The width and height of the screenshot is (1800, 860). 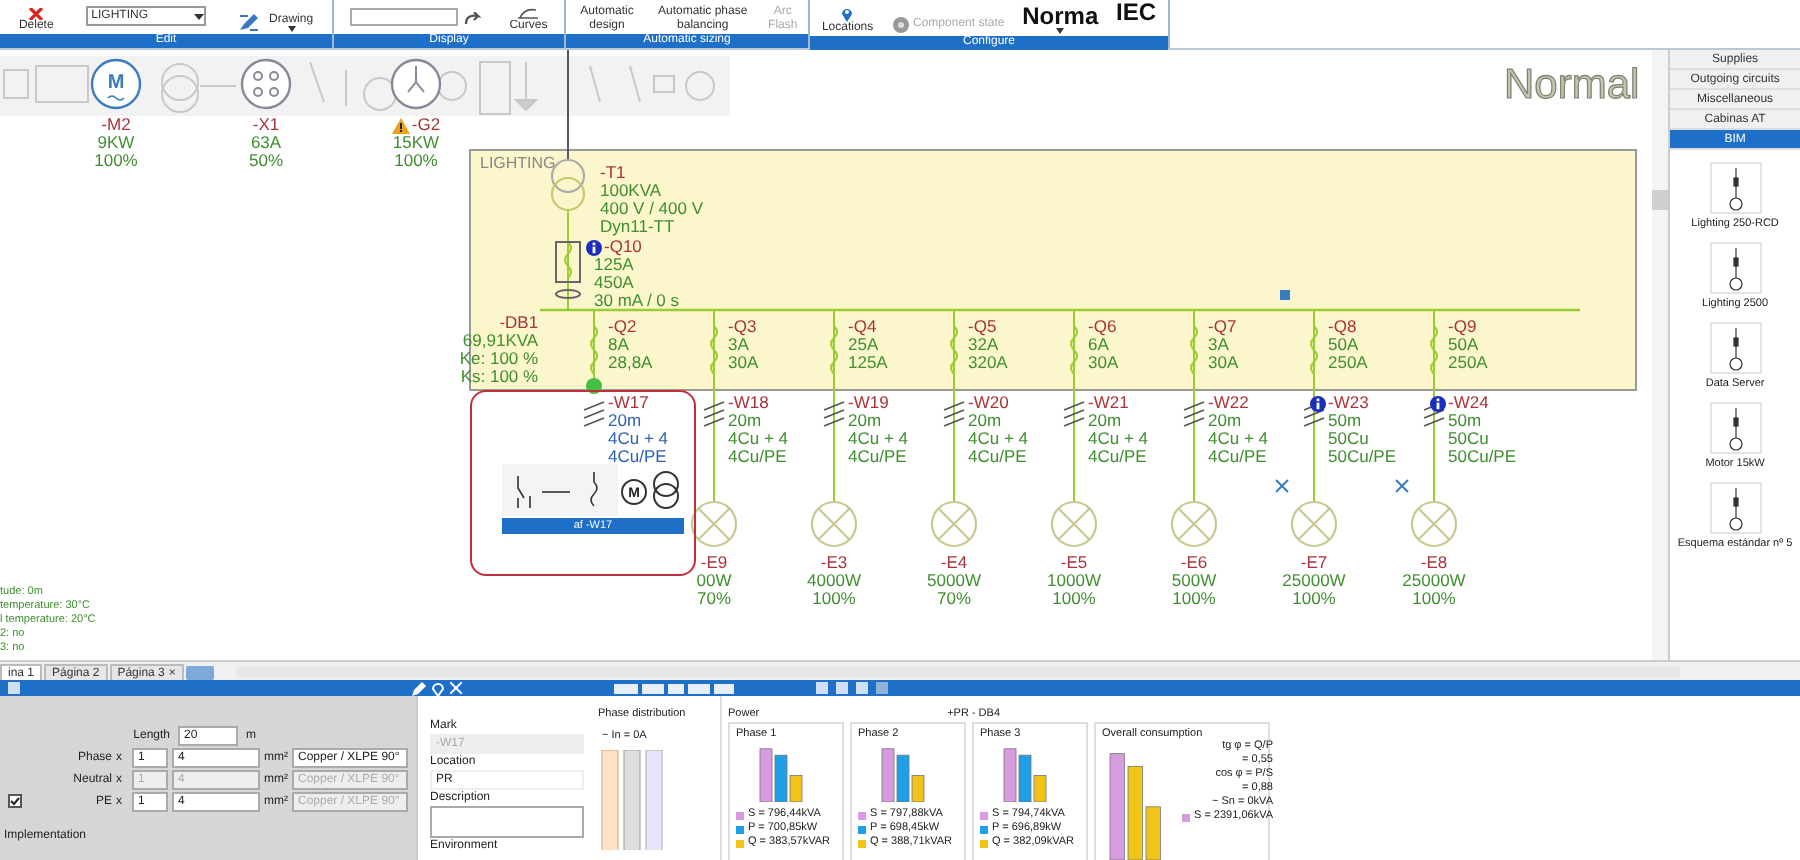 What do you see at coordinates (618, 345) in the screenshot?
I see `rating-text: 8A` at bounding box center [618, 345].